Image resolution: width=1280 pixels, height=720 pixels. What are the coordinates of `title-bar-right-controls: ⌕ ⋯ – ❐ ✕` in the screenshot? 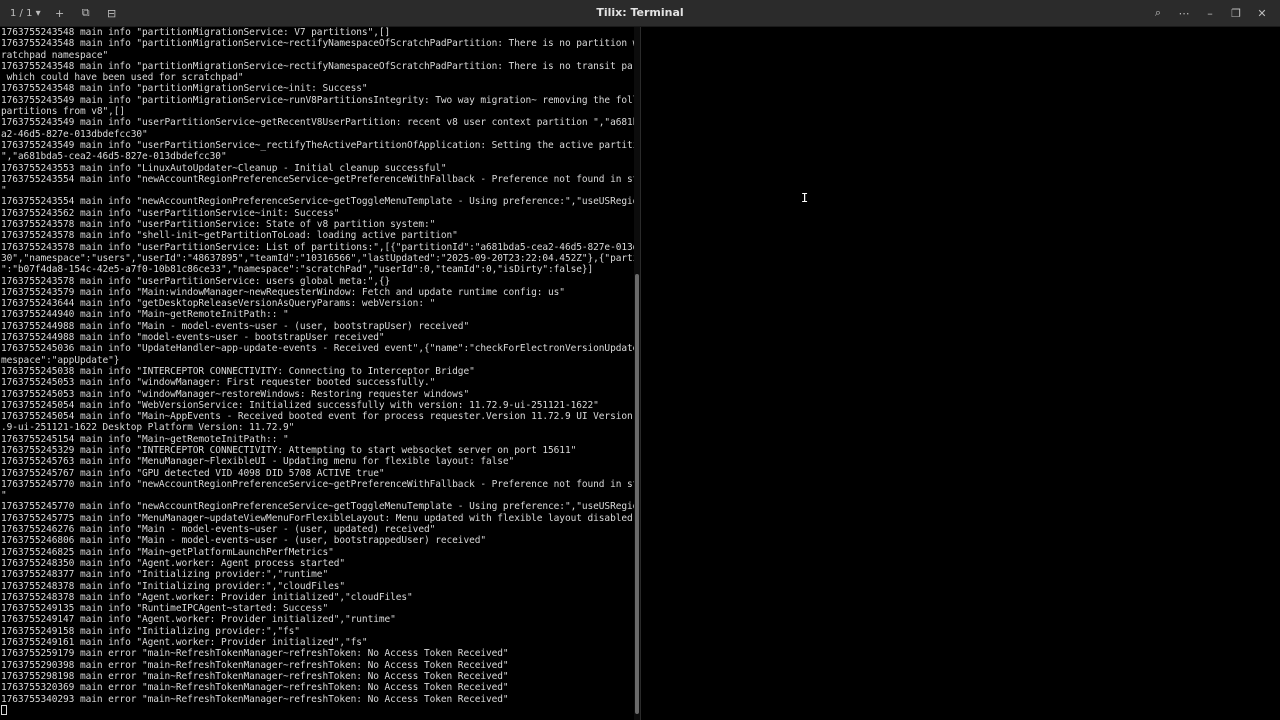 It's located at (1210, 13).